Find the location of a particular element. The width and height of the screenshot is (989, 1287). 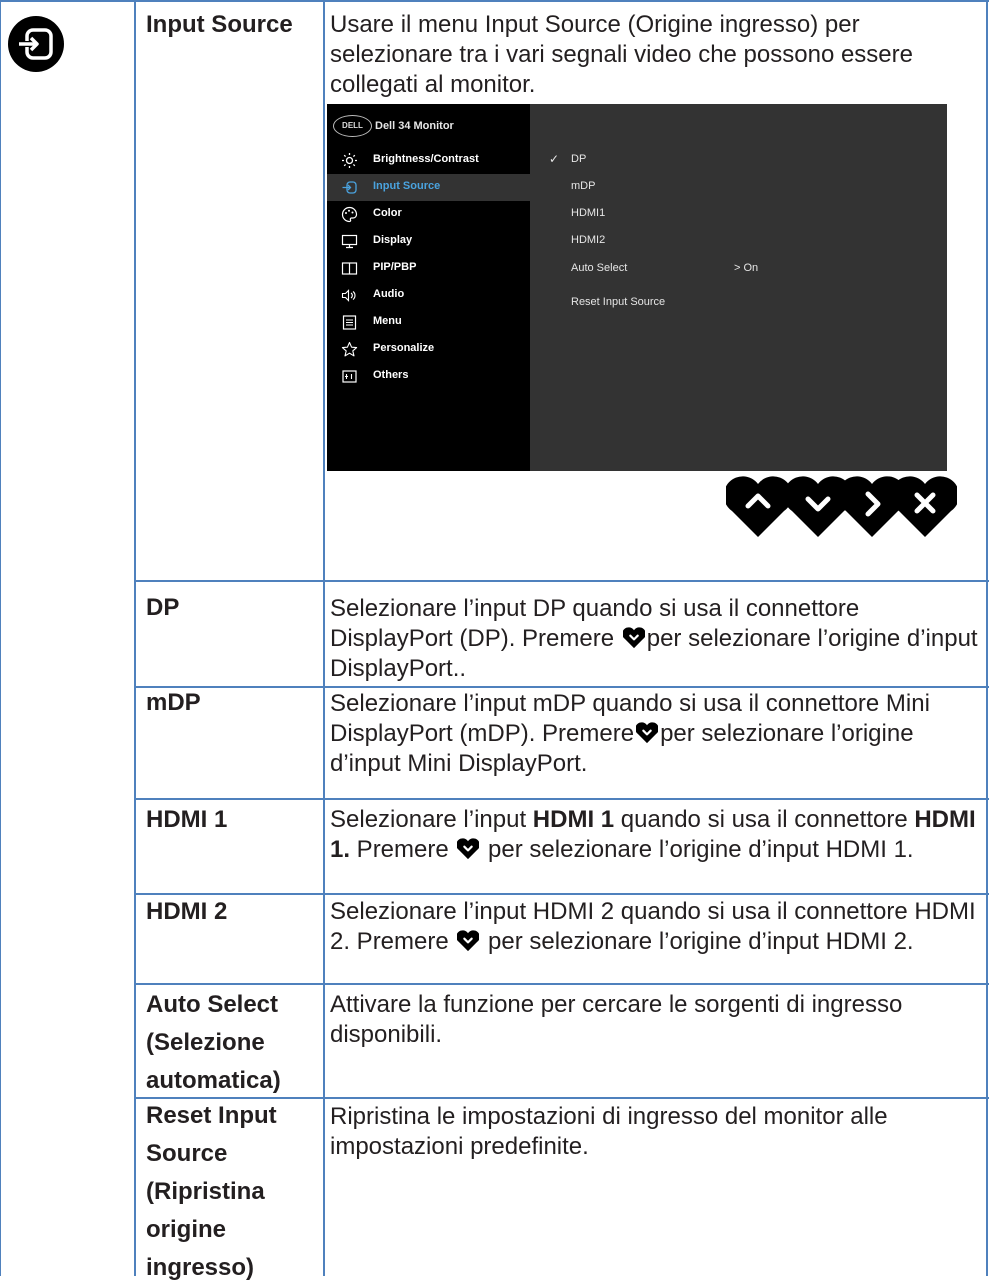

row-label-dp: DP is located at coordinates (163, 607).